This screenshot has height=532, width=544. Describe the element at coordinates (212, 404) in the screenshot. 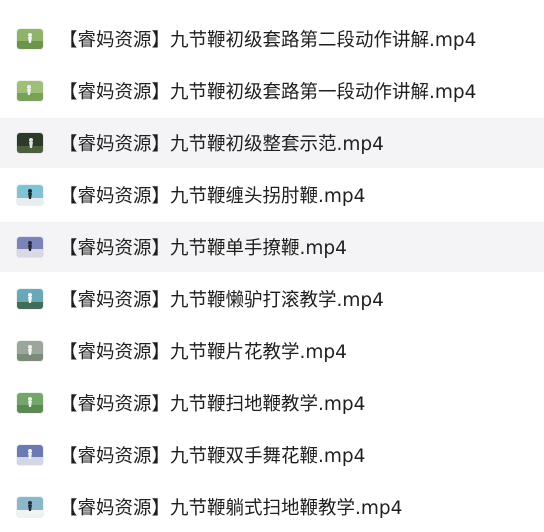

I see `file-name: 【睿妈资源】九节鞭扫地鞭教学.mp4` at that location.